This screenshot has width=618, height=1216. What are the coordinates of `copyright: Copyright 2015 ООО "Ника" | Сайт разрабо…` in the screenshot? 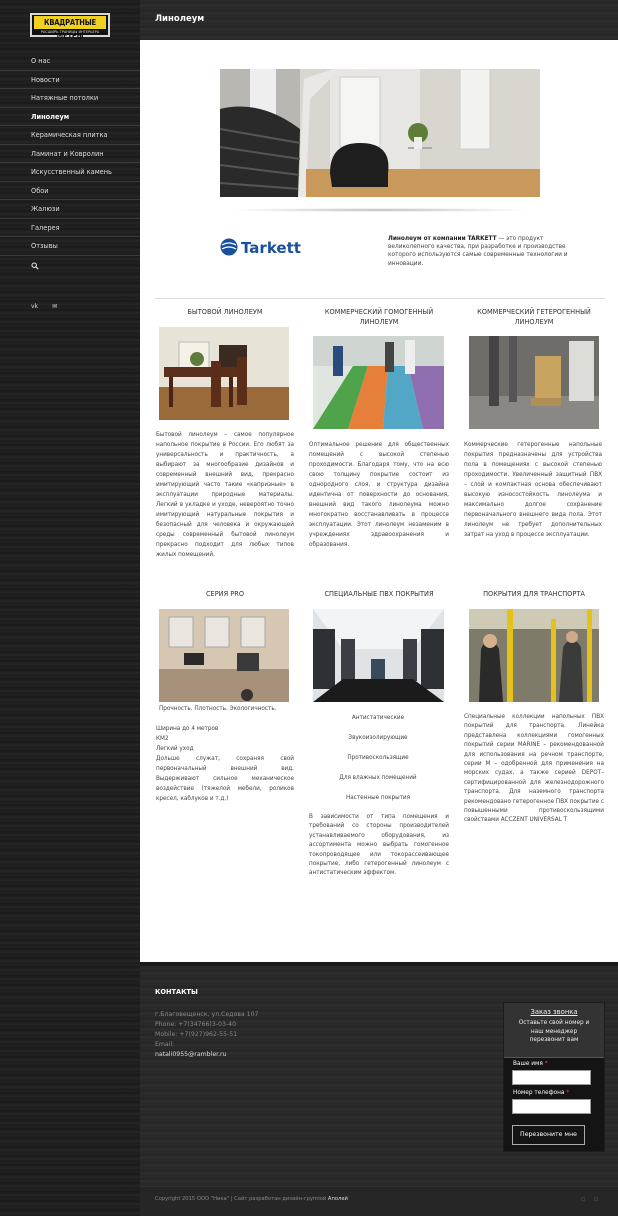 It's located at (251, 1199).